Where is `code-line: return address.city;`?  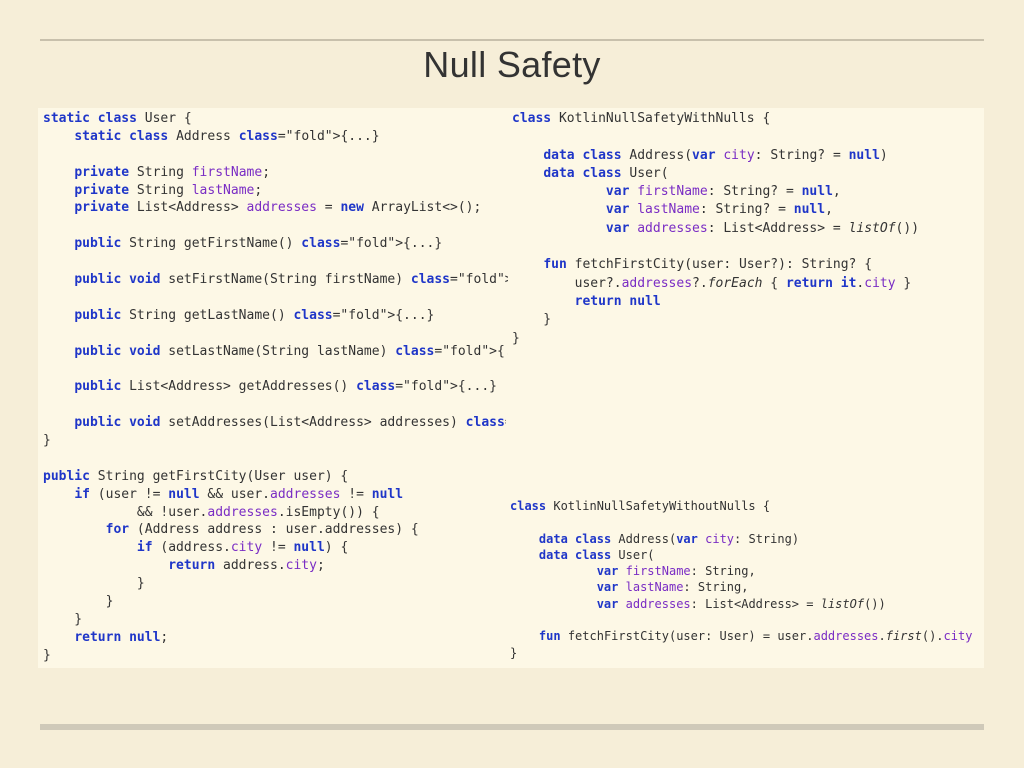 code-line: return address.city; is located at coordinates (246, 566).